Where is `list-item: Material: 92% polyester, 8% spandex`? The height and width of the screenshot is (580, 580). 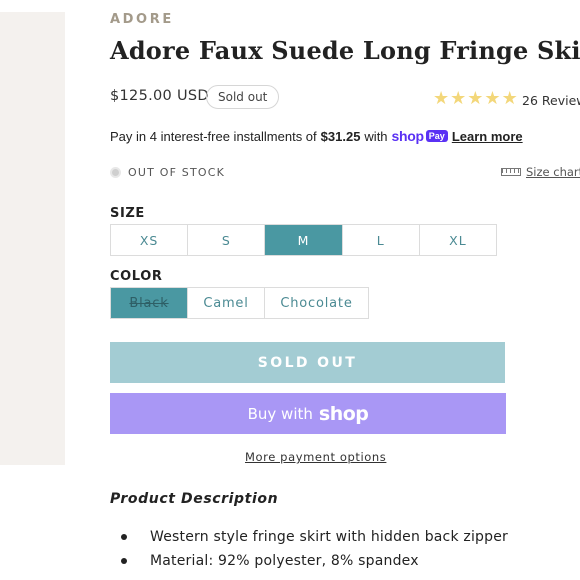
list-item: Material: 92% polyester, 8% spandex is located at coordinates (309, 564).